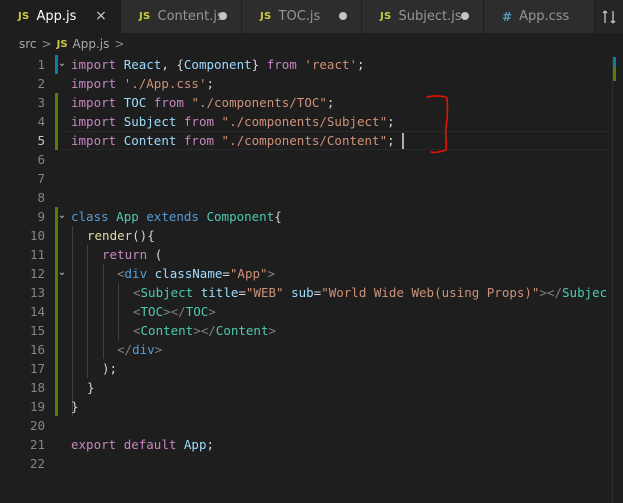 The image size is (623, 503). Describe the element at coordinates (205, 330) in the screenshot. I see `code-text: <Content></Content>` at that location.